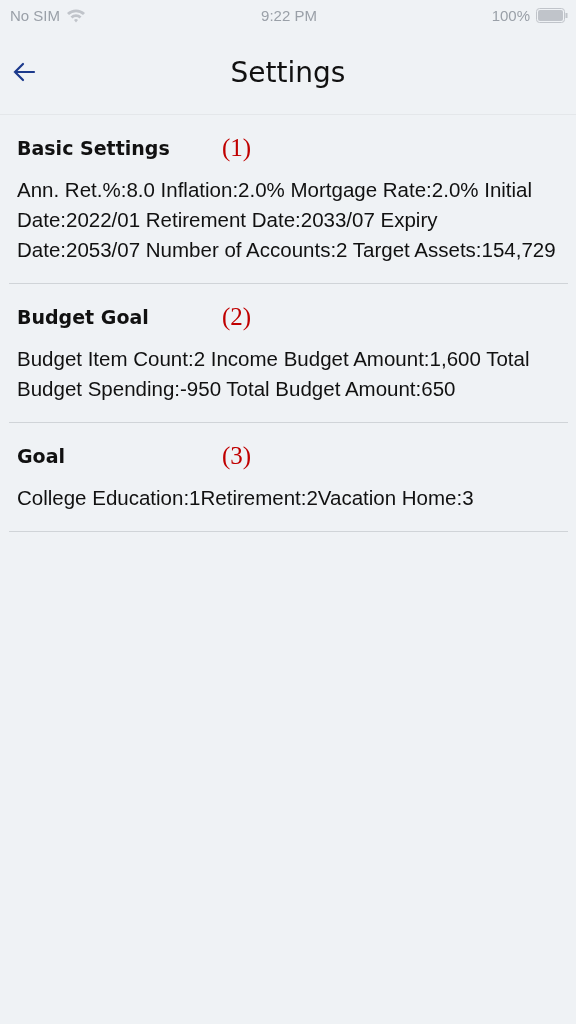  I want to click on page-title: Settings, so click(288, 72).